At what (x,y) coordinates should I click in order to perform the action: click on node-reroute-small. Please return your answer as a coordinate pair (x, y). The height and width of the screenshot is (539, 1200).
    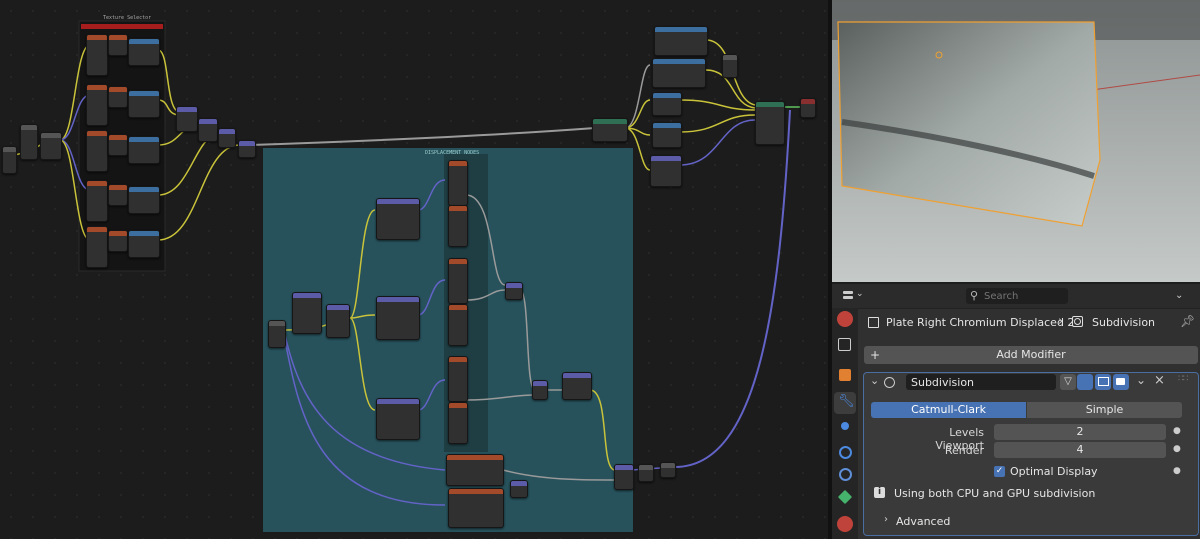
    Looking at the image, I should click on (730, 66).